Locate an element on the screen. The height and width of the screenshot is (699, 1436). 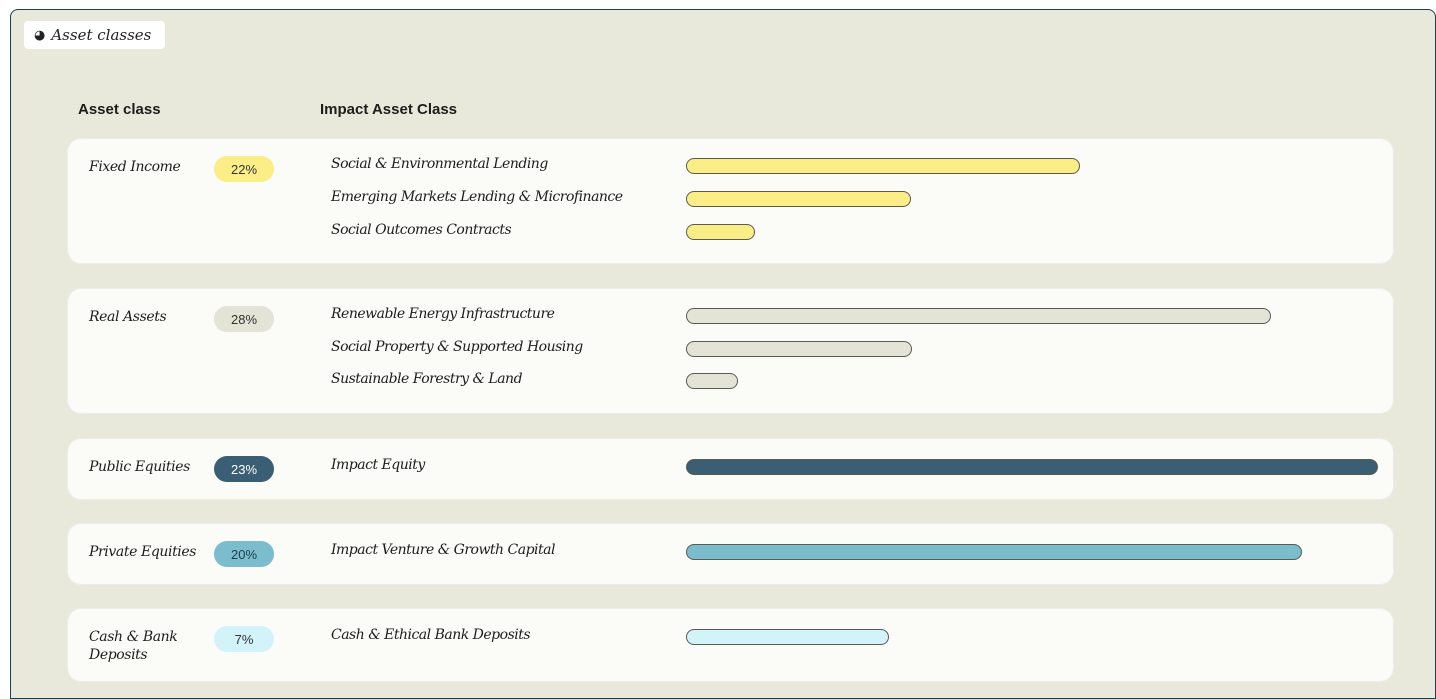
asset-class-percent-badge: 7% is located at coordinates (244, 639).